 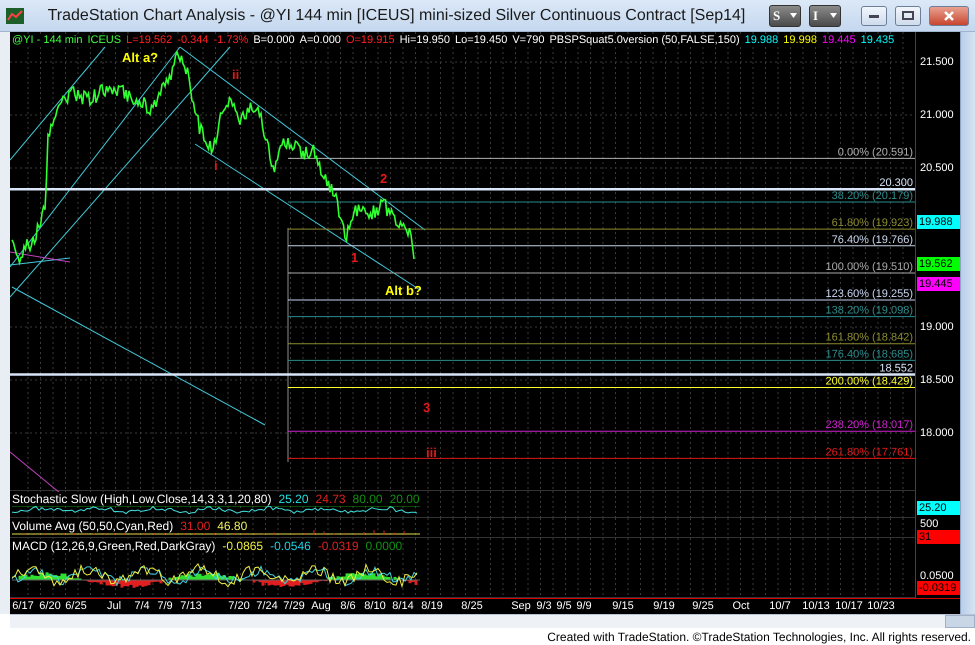 What do you see at coordinates (877, 40) in the screenshot?
I see `symbol-info-text: 19.435` at bounding box center [877, 40].